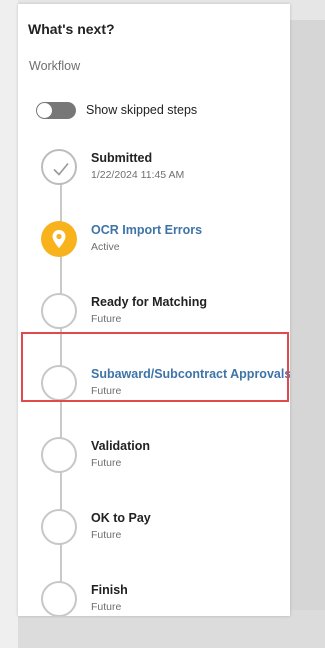 This screenshot has height=648, width=325. I want to click on step-name: Submitted, so click(122, 158).